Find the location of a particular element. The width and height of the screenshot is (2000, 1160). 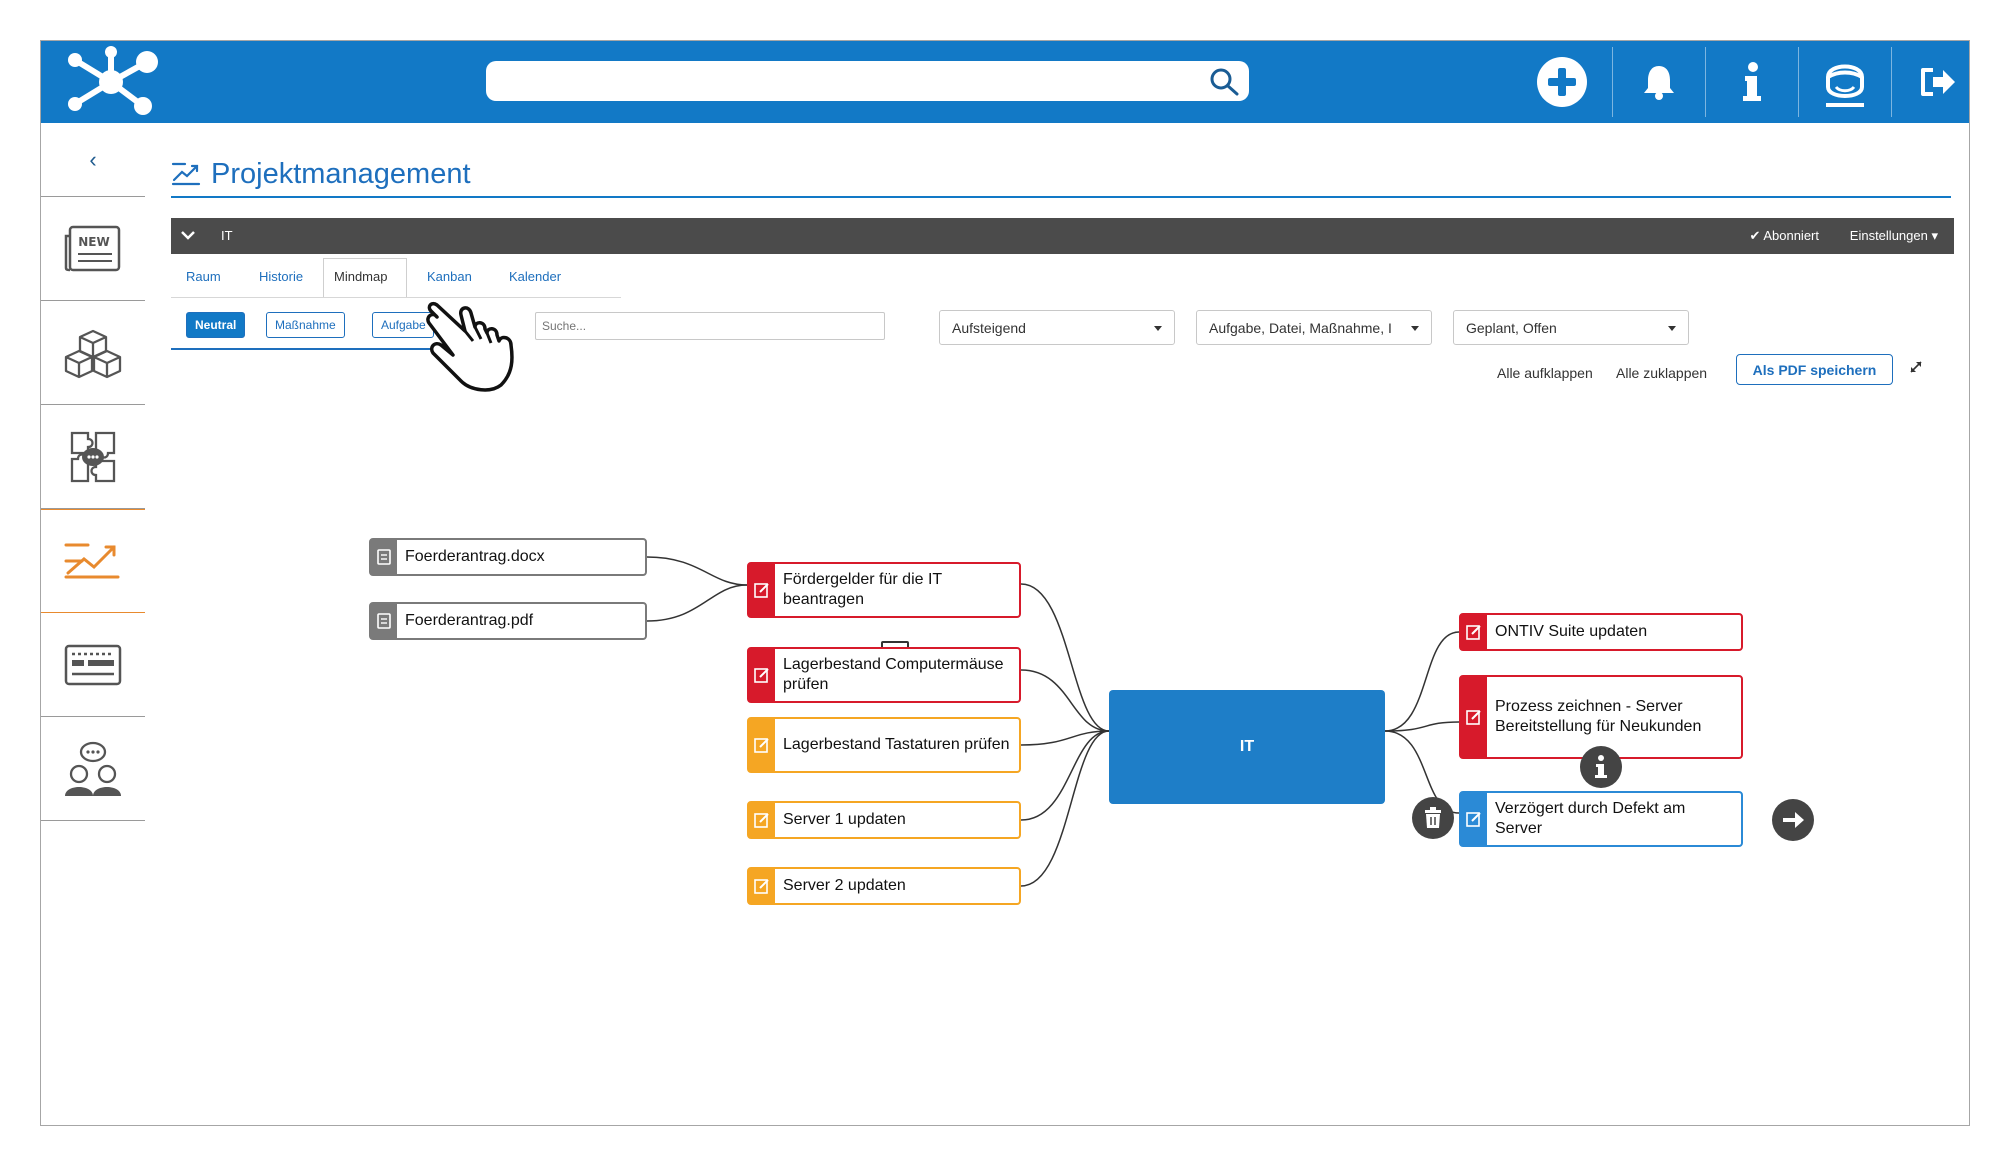

notifications-button is located at coordinates (1659, 82).